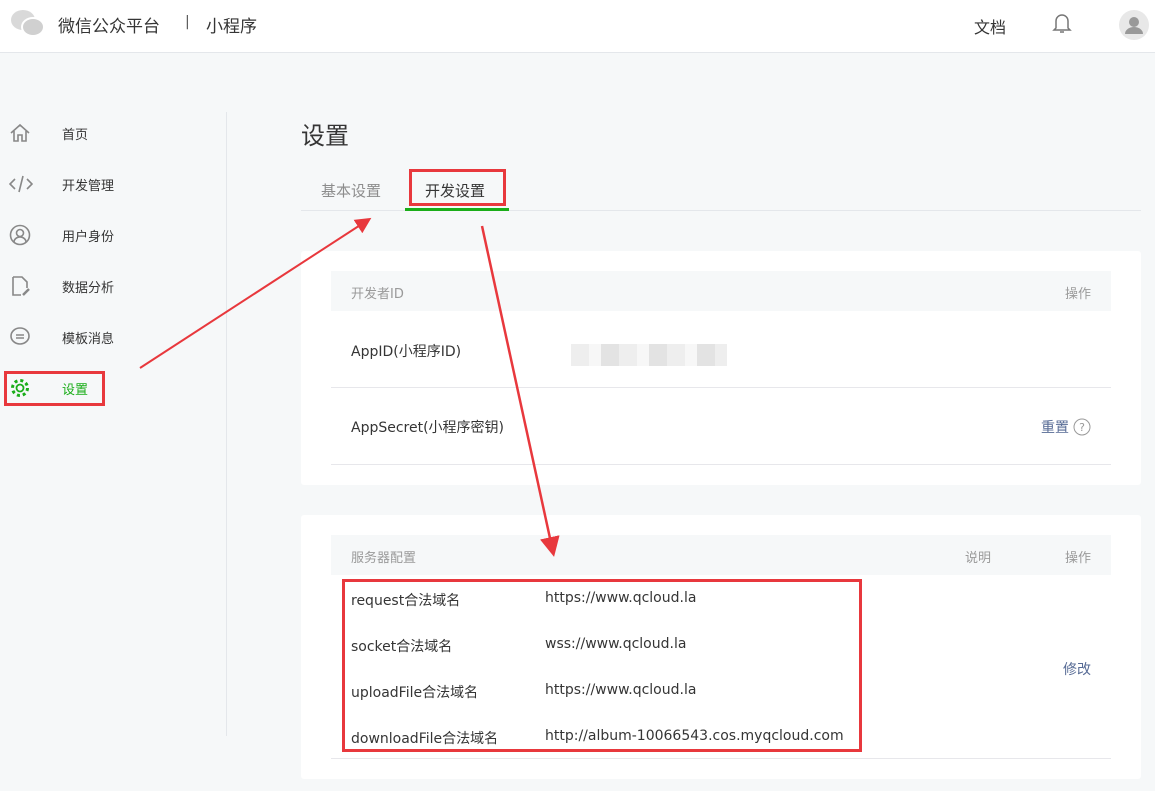 Image resolution: width=1155 pixels, height=791 pixels. Describe the element at coordinates (255, 293) in the screenshot. I see `arrow-to-dev-tab` at that location.